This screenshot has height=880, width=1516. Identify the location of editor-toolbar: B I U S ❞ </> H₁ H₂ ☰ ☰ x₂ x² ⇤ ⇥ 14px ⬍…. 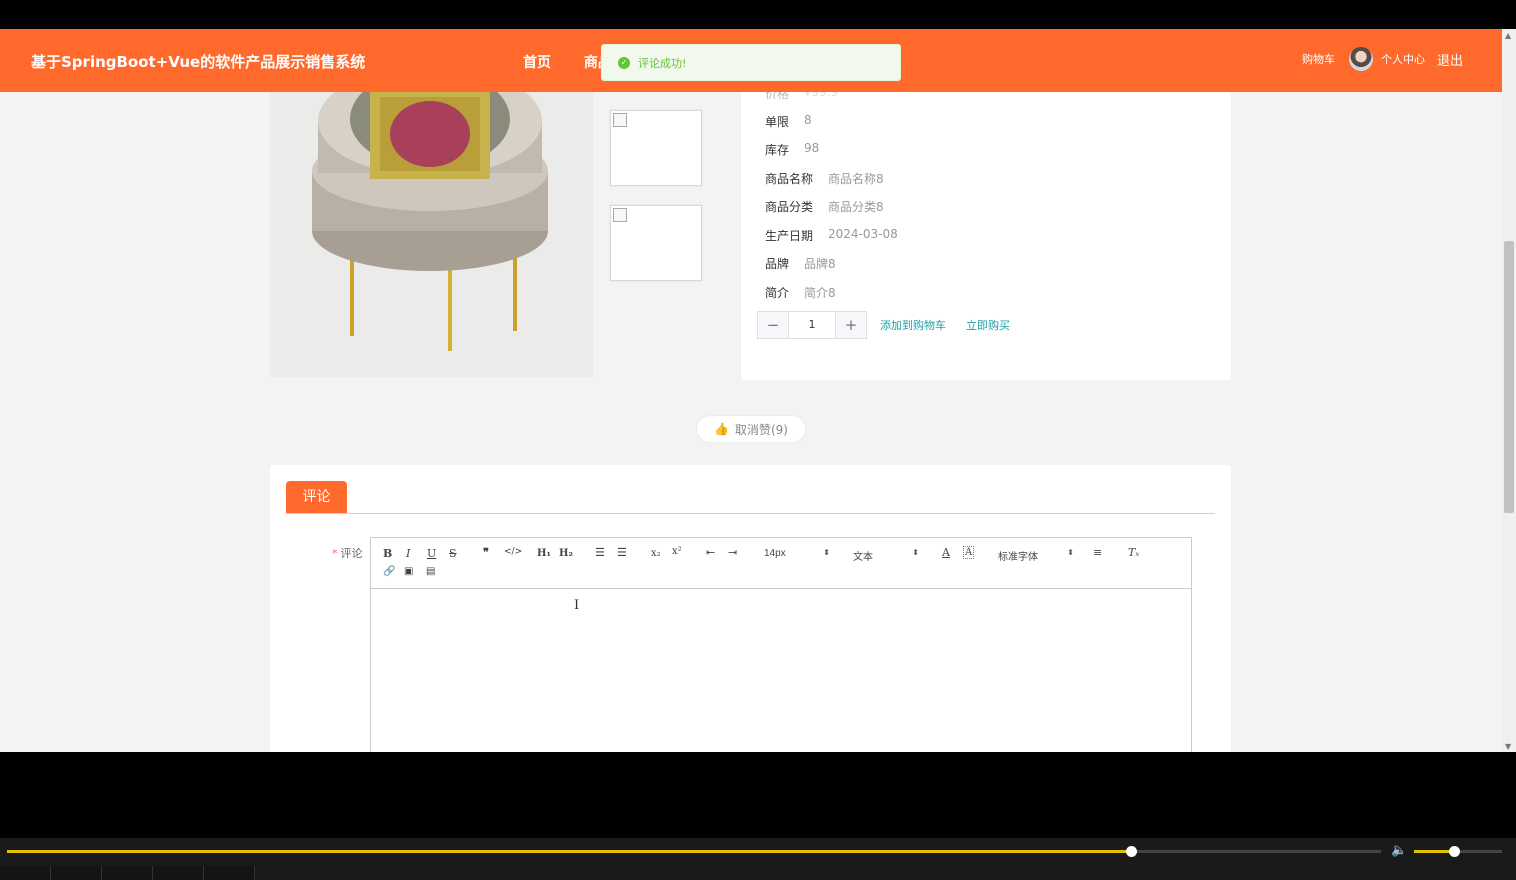
(781, 563).